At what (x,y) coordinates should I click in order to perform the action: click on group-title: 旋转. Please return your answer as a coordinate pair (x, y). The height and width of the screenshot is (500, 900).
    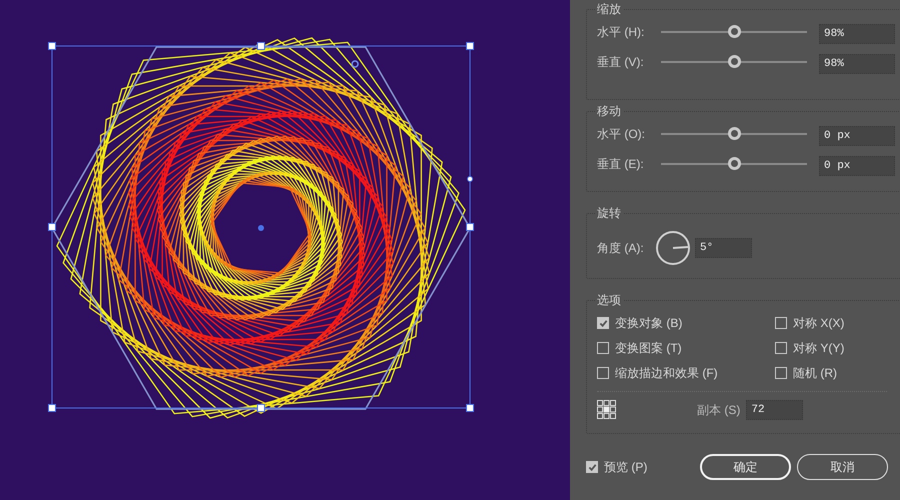
    Looking at the image, I should click on (609, 213).